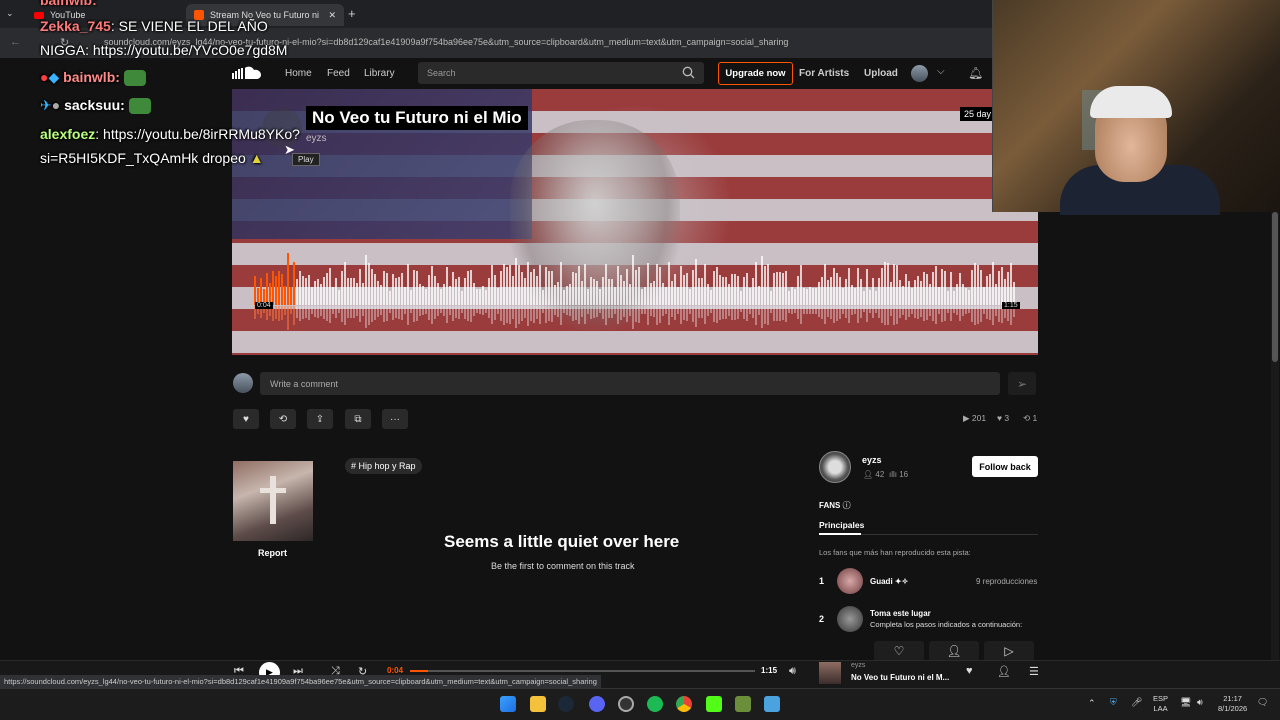 The image size is (1280, 720). Describe the element at coordinates (635, 293) in the screenshot. I see `waveform` at that location.